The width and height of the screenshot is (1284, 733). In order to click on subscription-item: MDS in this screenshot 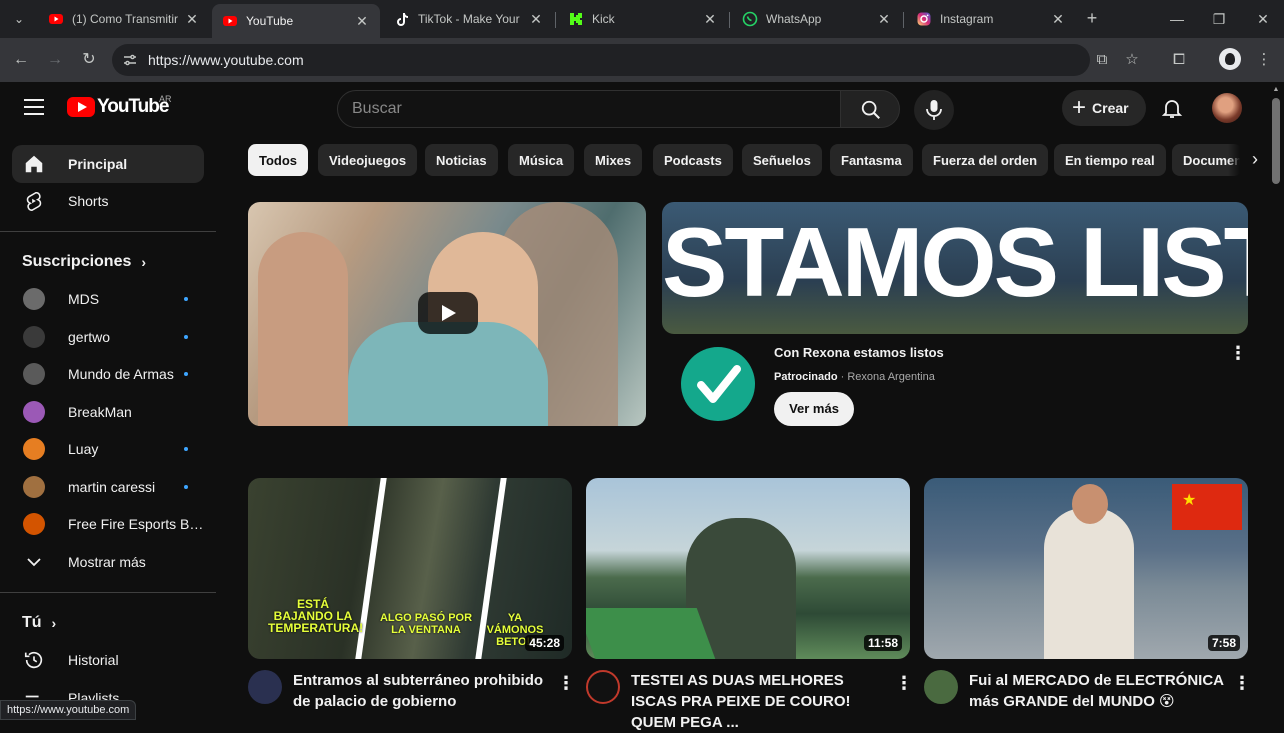, I will do `click(108, 299)`.